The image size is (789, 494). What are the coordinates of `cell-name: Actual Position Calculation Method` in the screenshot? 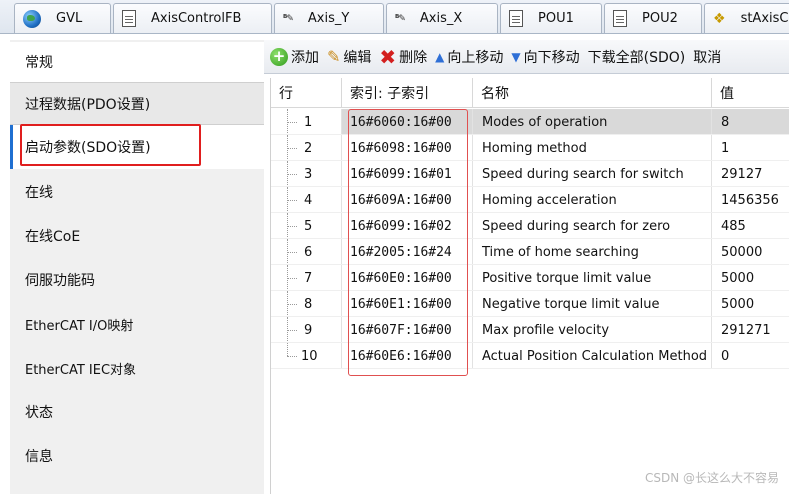 It's located at (592, 356).